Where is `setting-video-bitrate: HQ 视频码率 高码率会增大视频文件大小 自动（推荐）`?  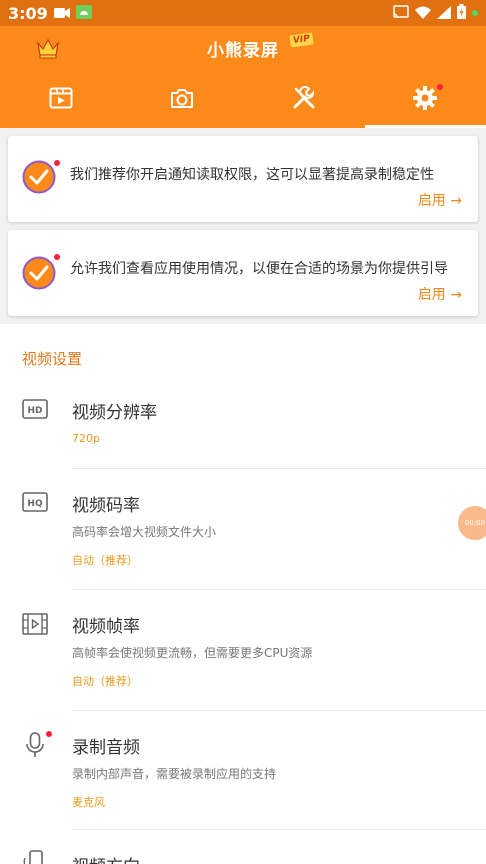 setting-video-bitrate: HQ 视频码率 高码率会增大视频文件大小 自动（推荐） is located at coordinates (243, 529).